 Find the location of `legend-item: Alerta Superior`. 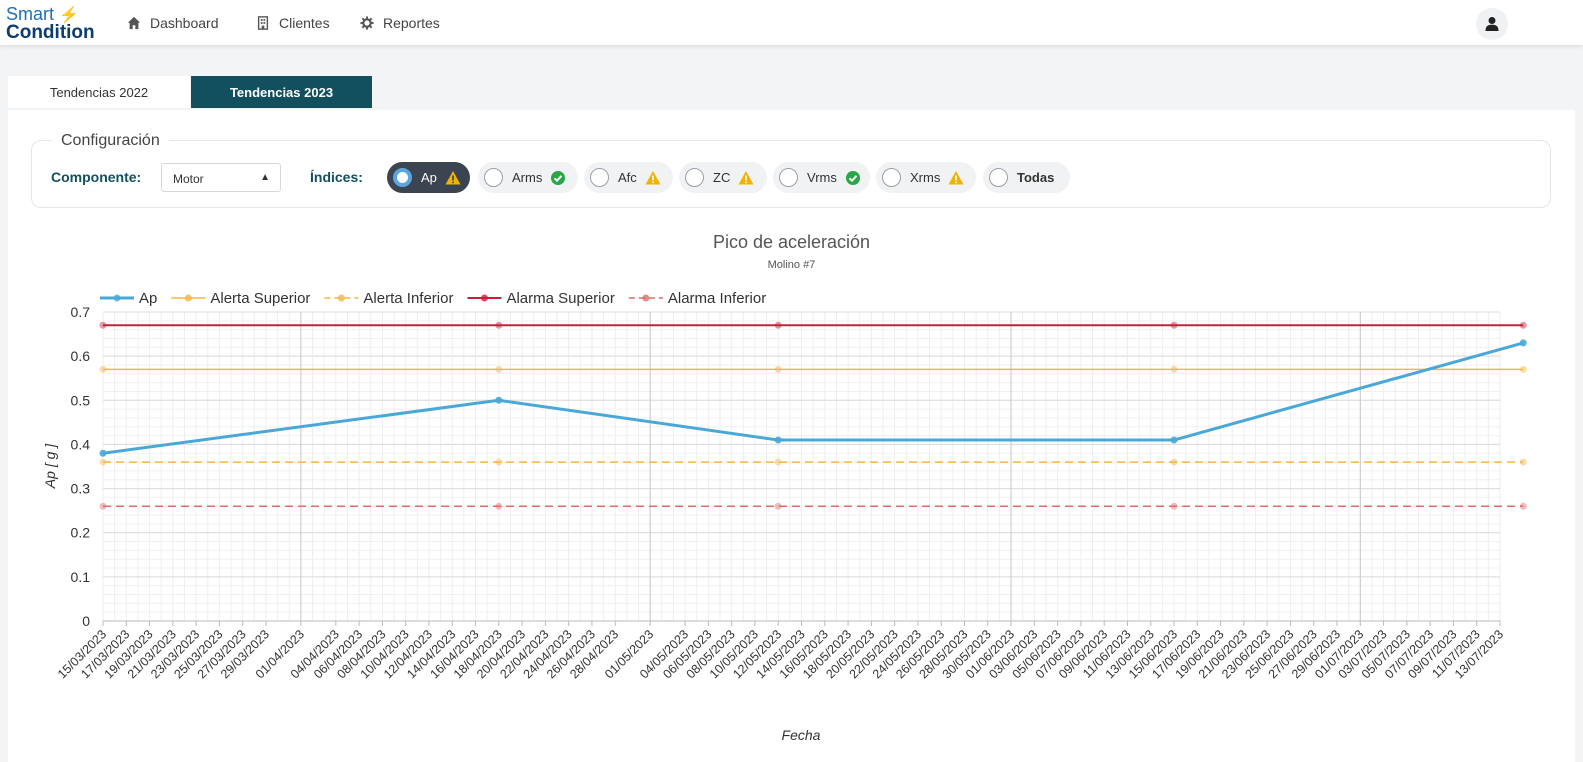

legend-item: Alerta Superior is located at coordinates (240, 298).